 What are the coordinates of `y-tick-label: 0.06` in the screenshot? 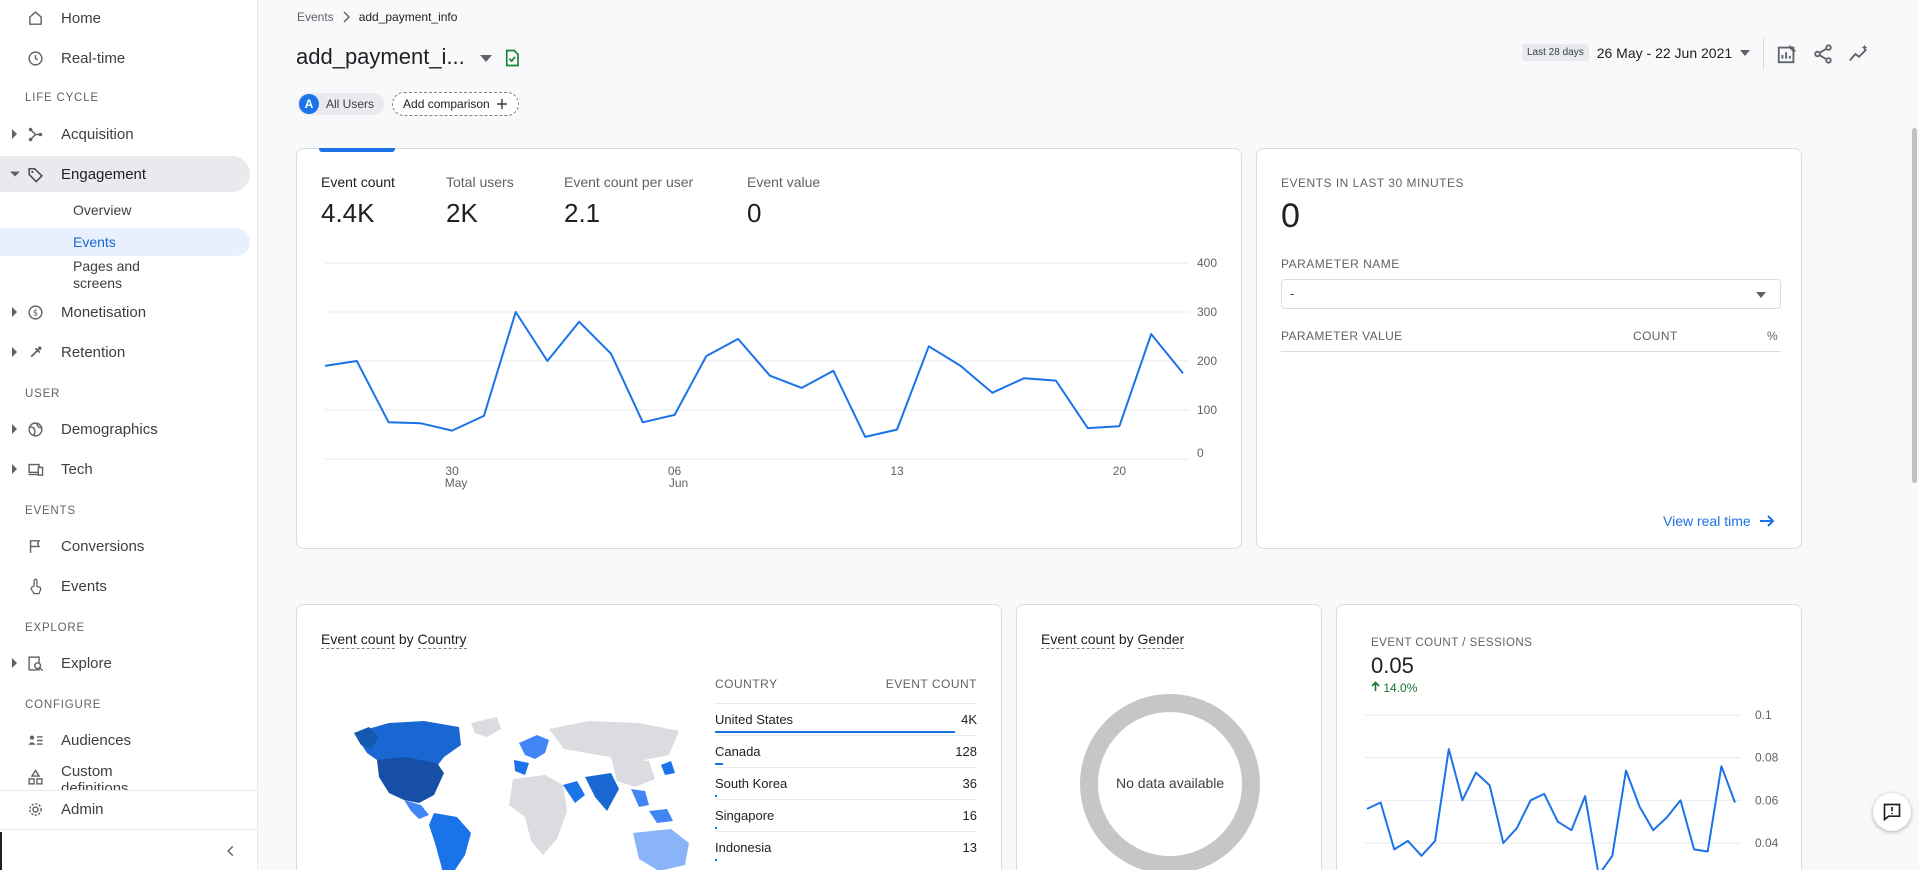 It's located at (1767, 800).